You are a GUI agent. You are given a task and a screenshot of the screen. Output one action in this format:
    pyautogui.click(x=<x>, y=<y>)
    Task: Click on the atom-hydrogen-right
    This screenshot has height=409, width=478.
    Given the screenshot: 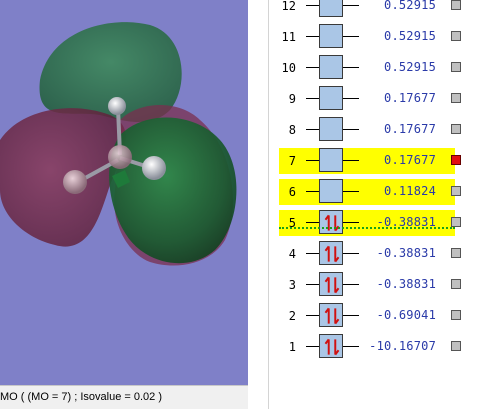 What is the action you would take?
    pyautogui.click(x=154, y=168)
    